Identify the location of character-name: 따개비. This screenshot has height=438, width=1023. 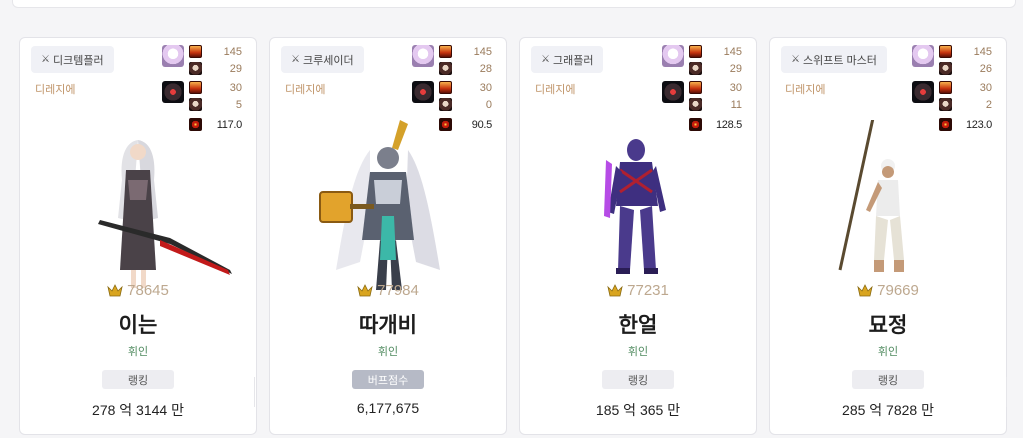
(388, 324).